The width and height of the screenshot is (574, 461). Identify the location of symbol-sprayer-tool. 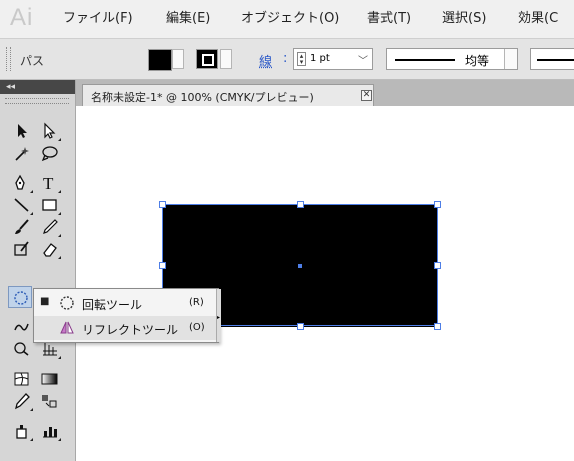
(22, 431).